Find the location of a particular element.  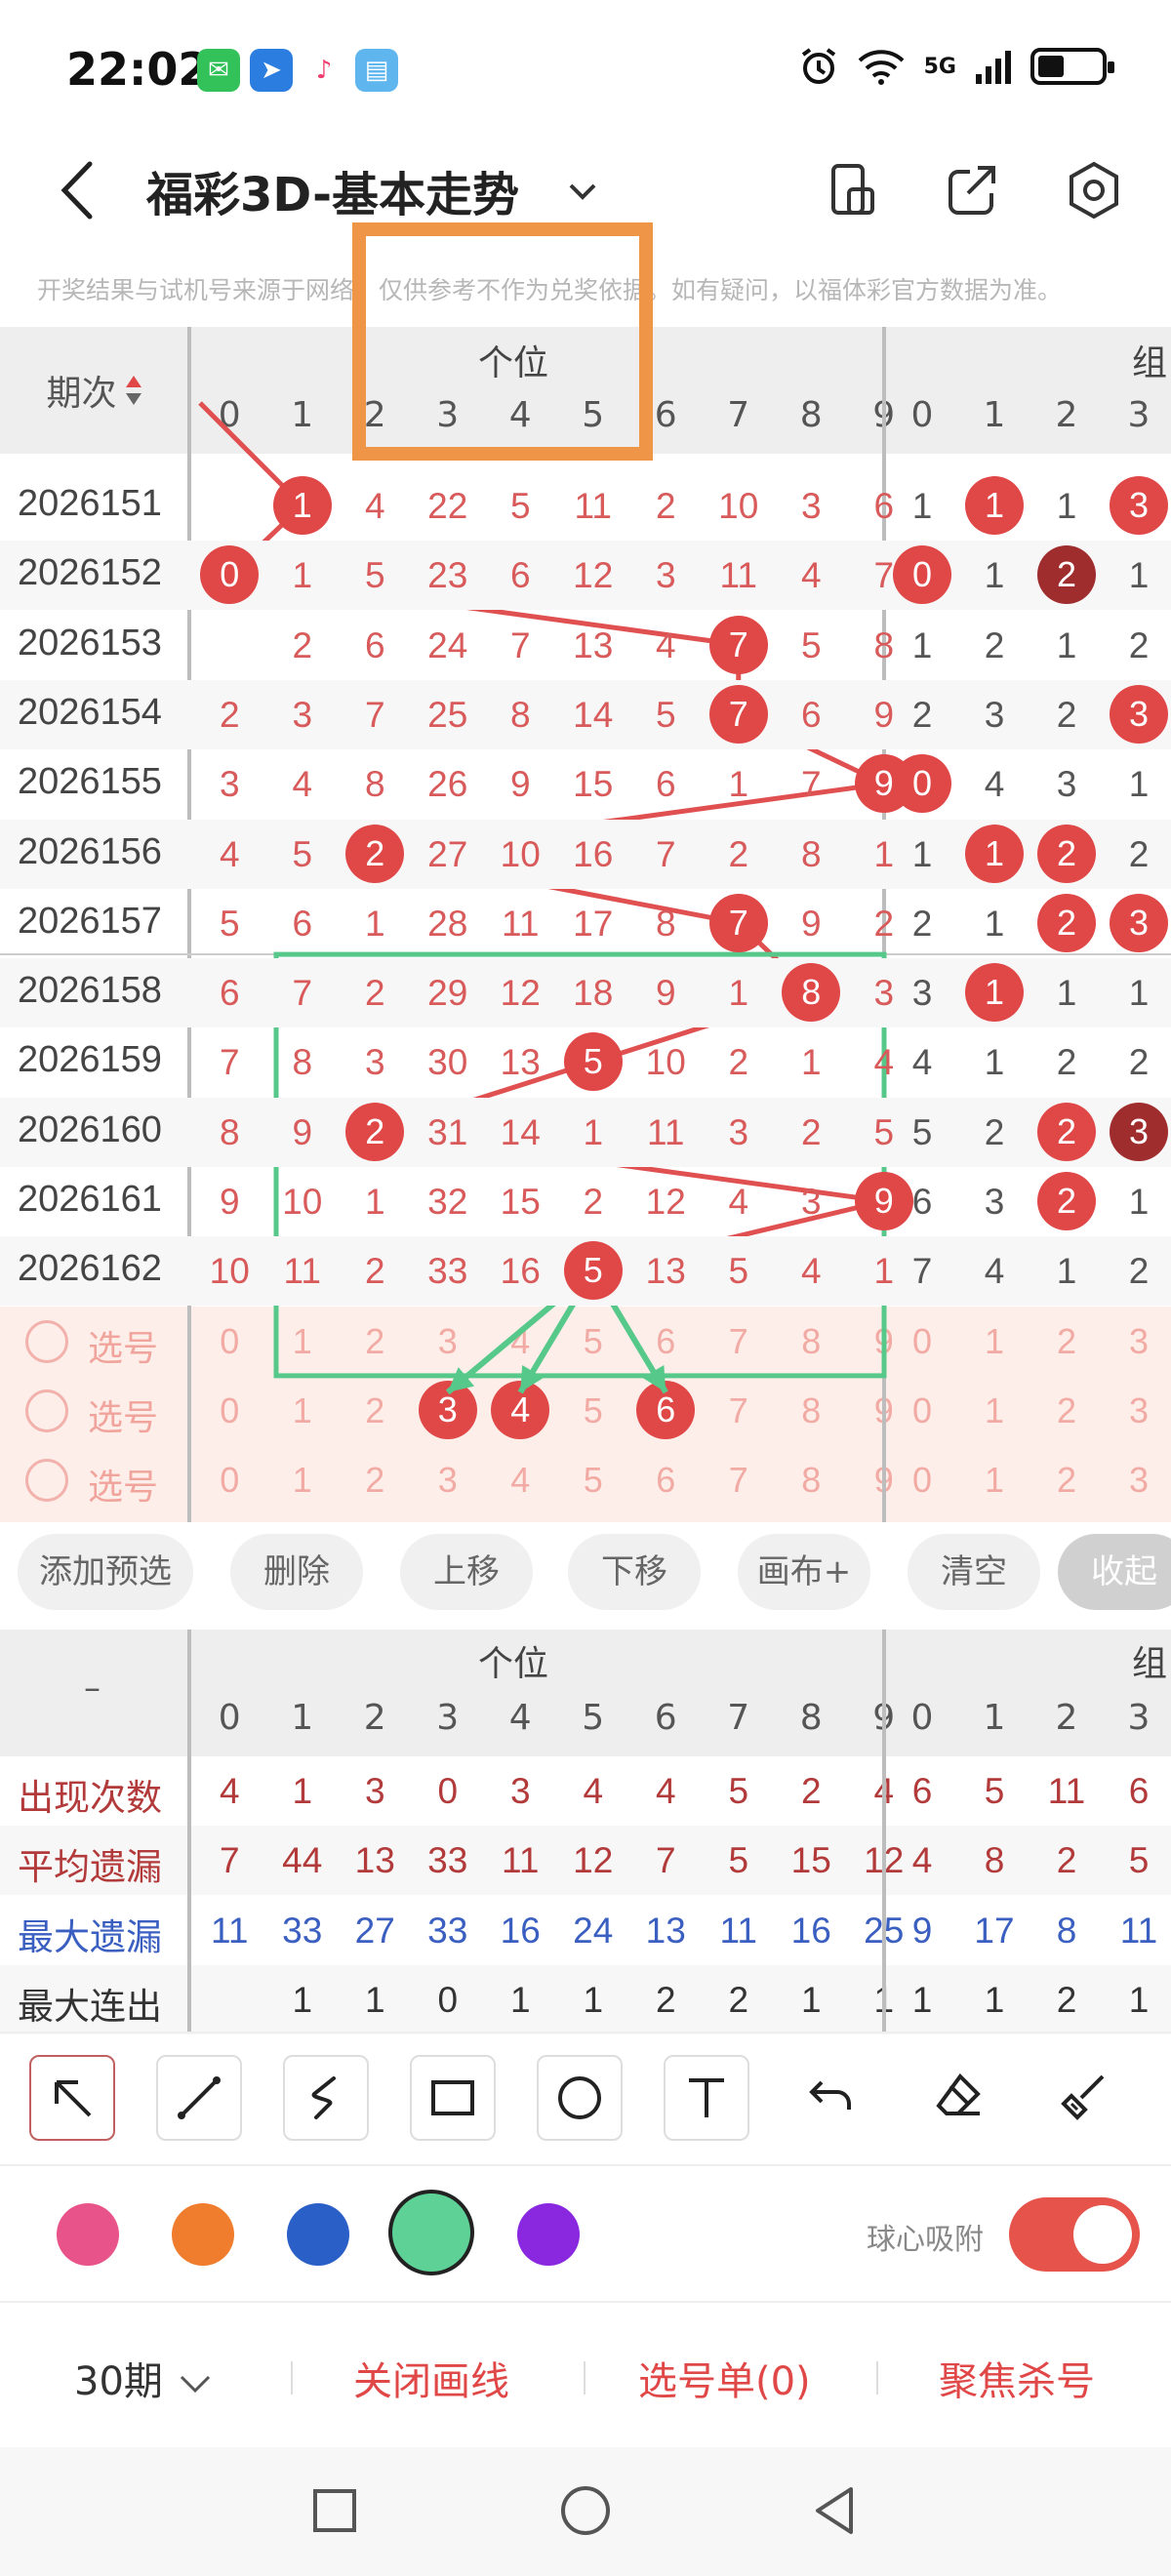

color-purple-swatch is located at coordinates (548, 2234).